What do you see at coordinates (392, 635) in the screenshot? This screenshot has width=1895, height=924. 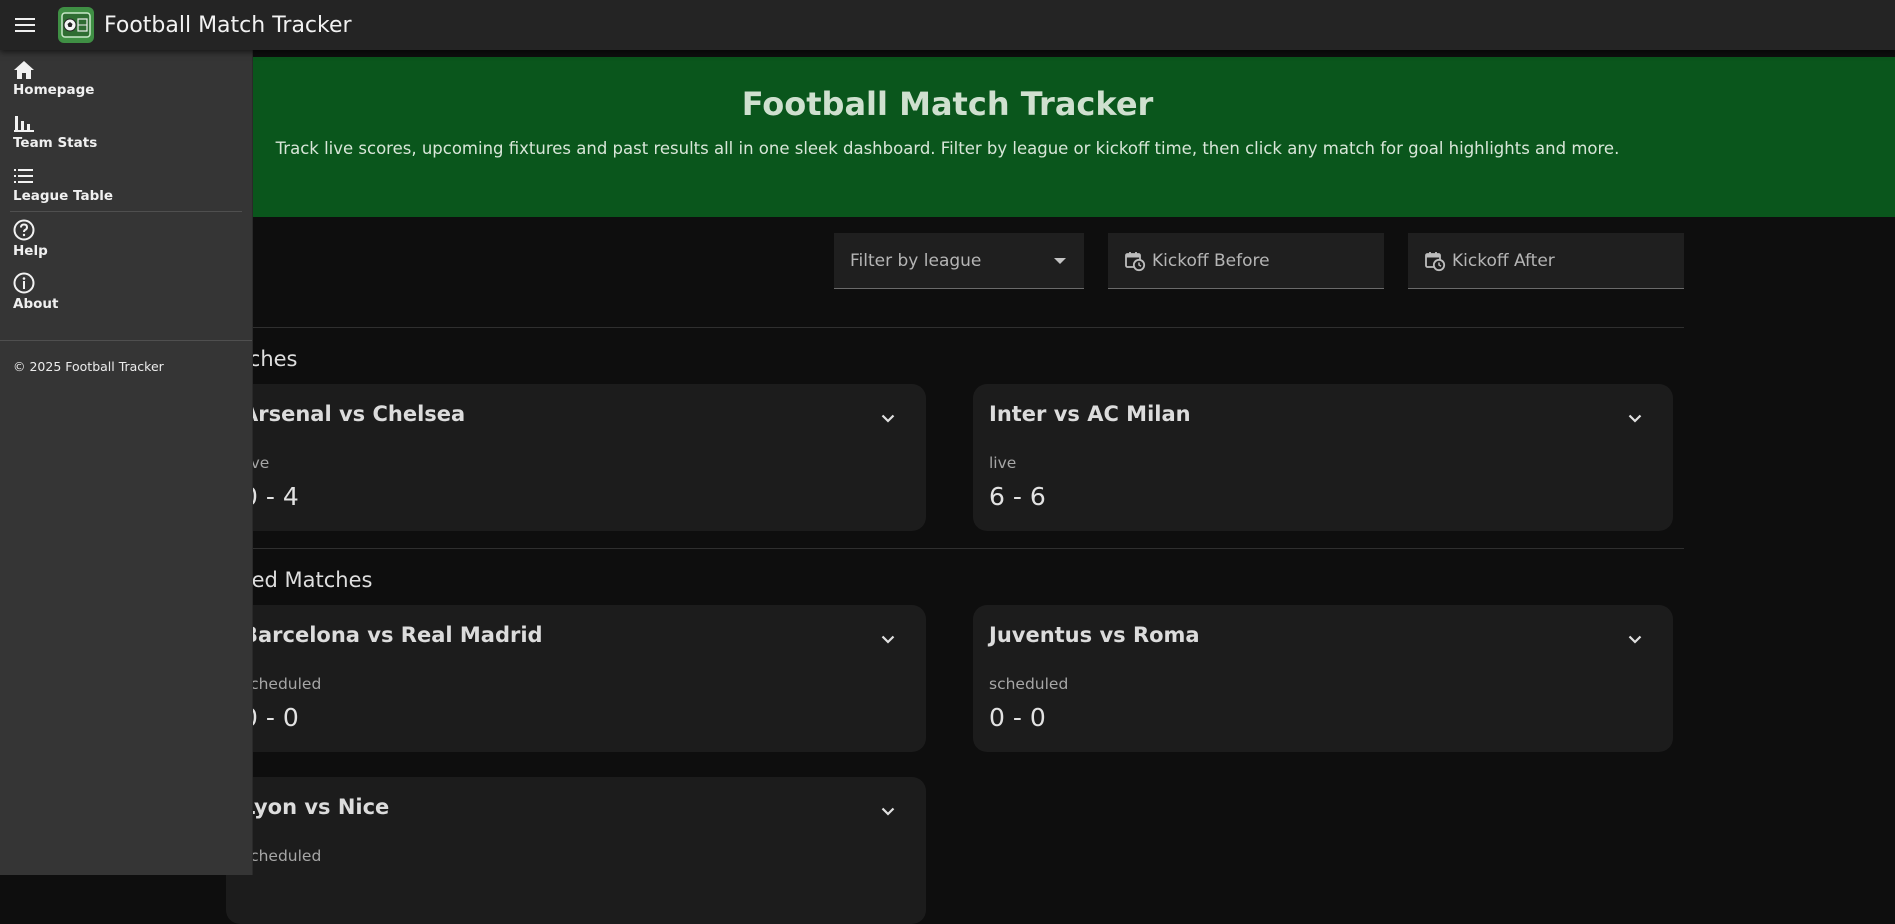 I see `match-teams: Barcelona vs Real Madrid` at bounding box center [392, 635].